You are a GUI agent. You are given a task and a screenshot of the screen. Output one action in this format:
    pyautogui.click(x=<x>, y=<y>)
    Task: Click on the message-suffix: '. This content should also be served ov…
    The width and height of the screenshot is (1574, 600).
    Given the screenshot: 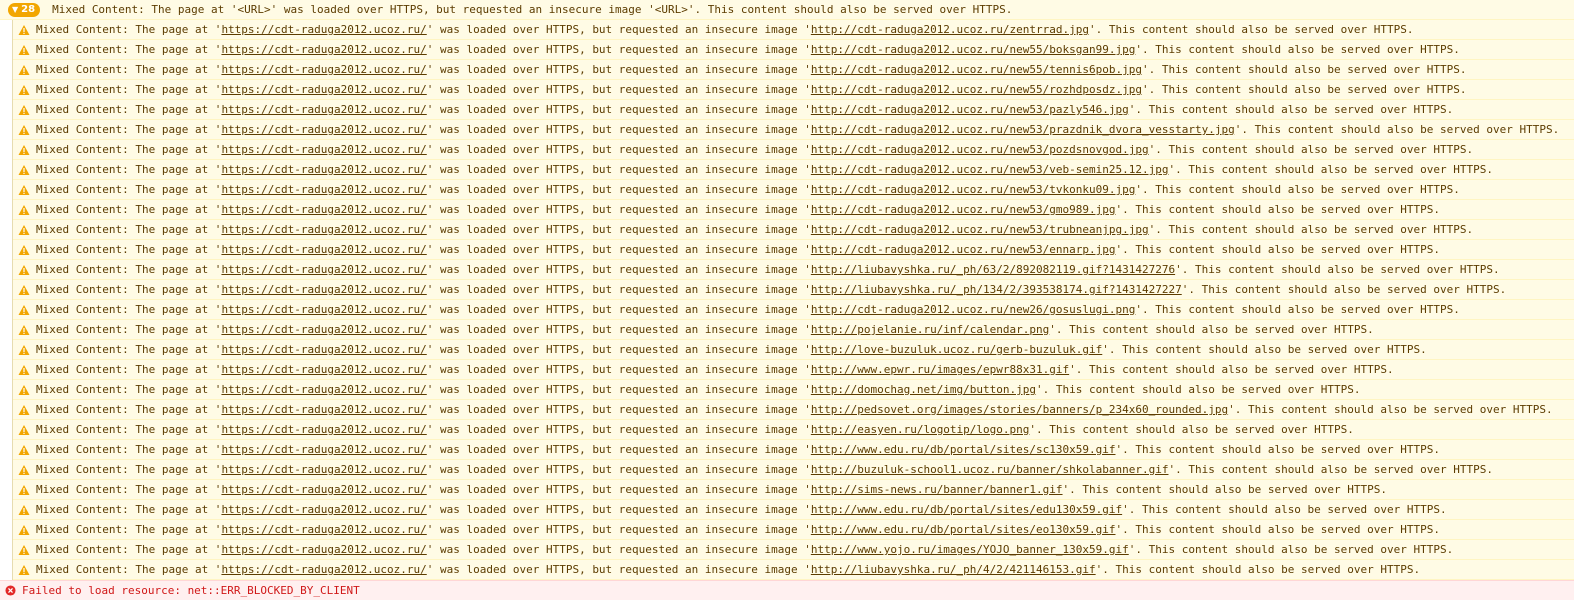 What is the action you would take?
    pyautogui.click(x=1390, y=409)
    